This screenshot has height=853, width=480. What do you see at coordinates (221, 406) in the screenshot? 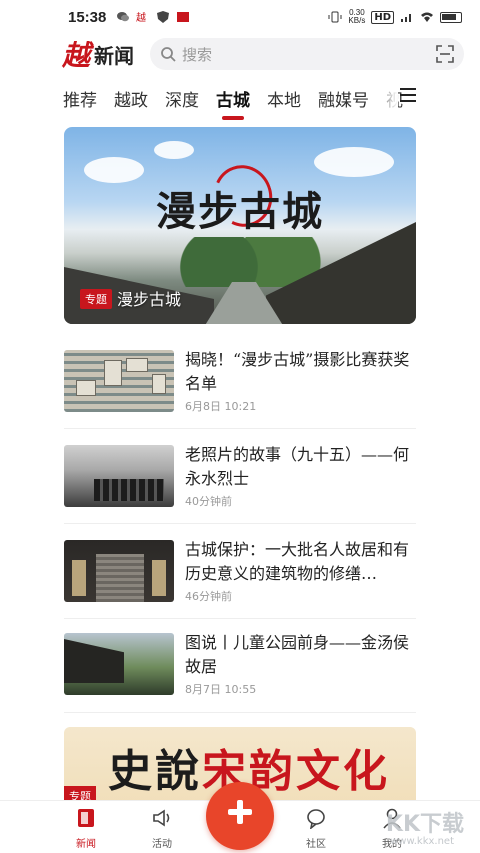
I see `news-time: 6月8日 10:21` at bounding box center [221, 406].